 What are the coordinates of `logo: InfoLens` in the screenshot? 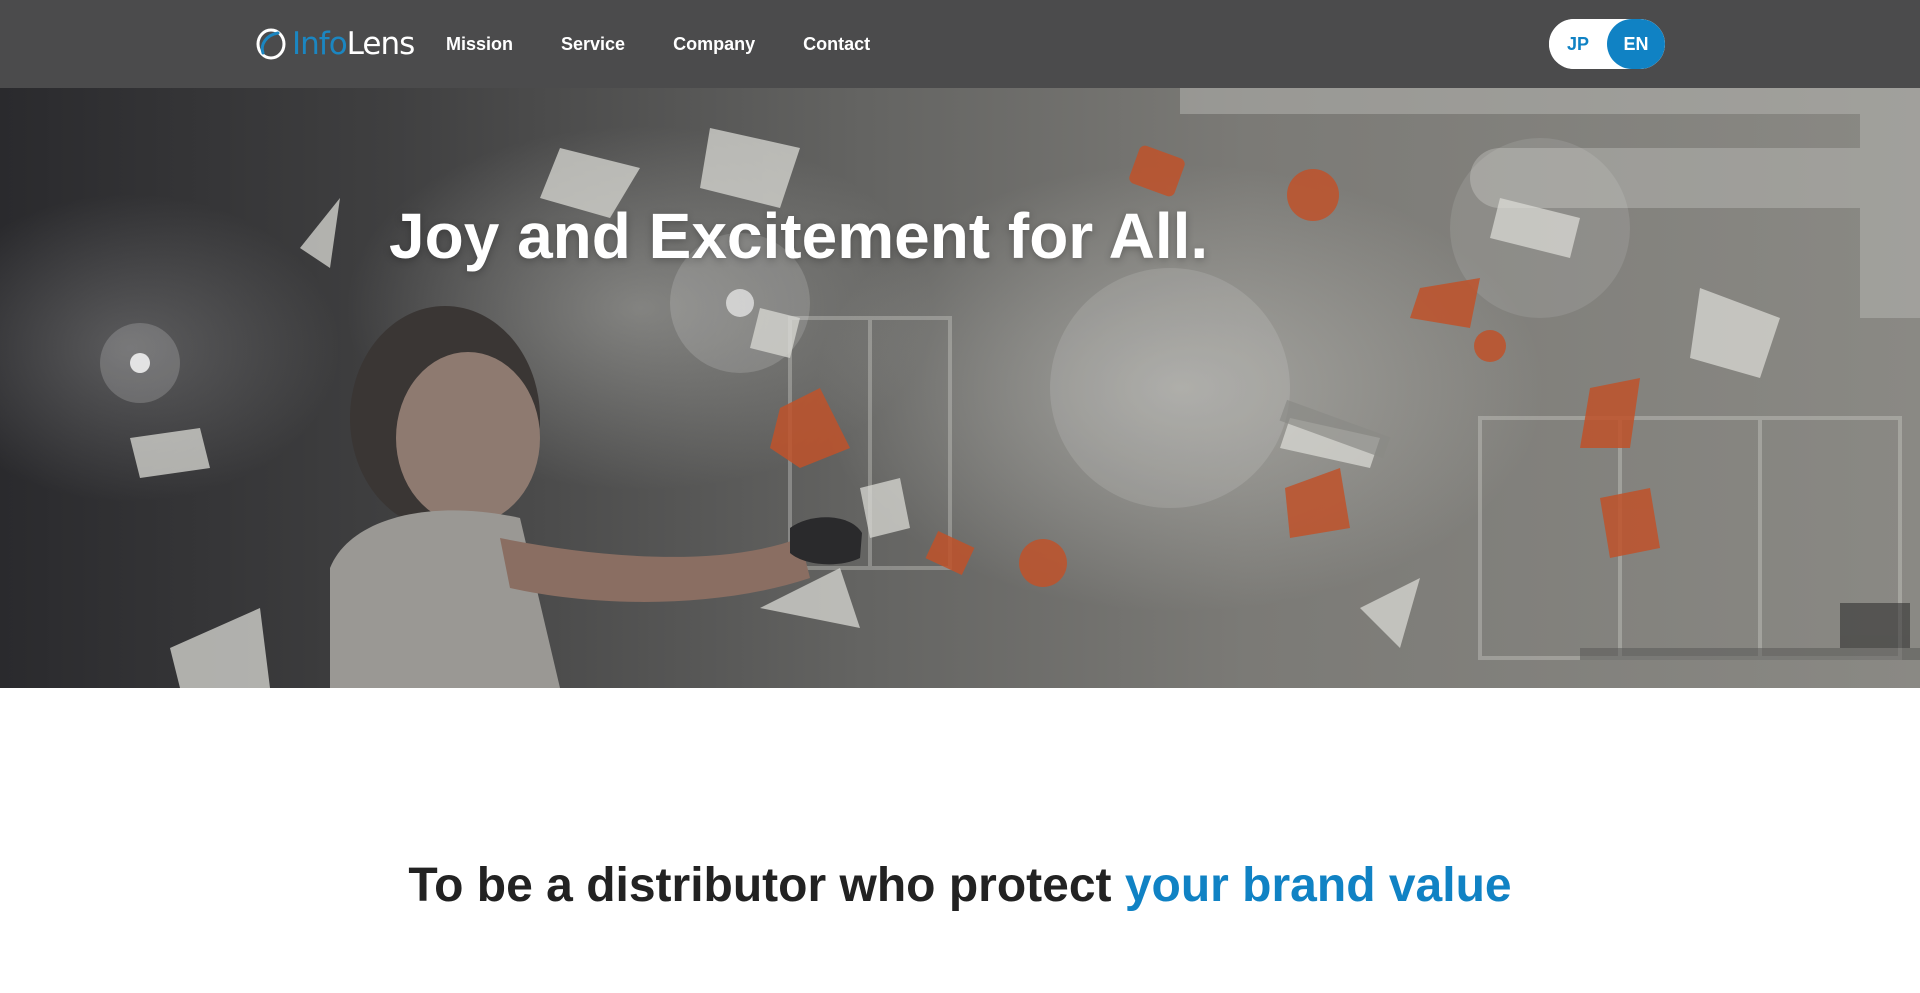 It's located at (335, 44).